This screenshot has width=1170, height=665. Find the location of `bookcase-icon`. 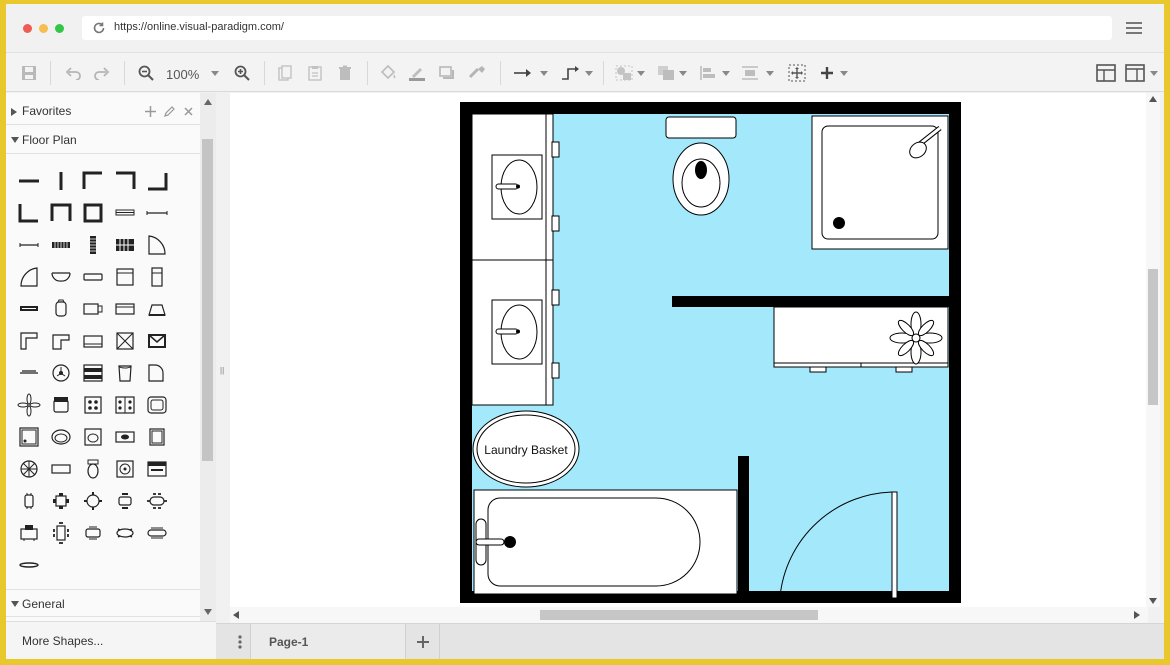

bookcase-icon is located at coordinates (125, 277).